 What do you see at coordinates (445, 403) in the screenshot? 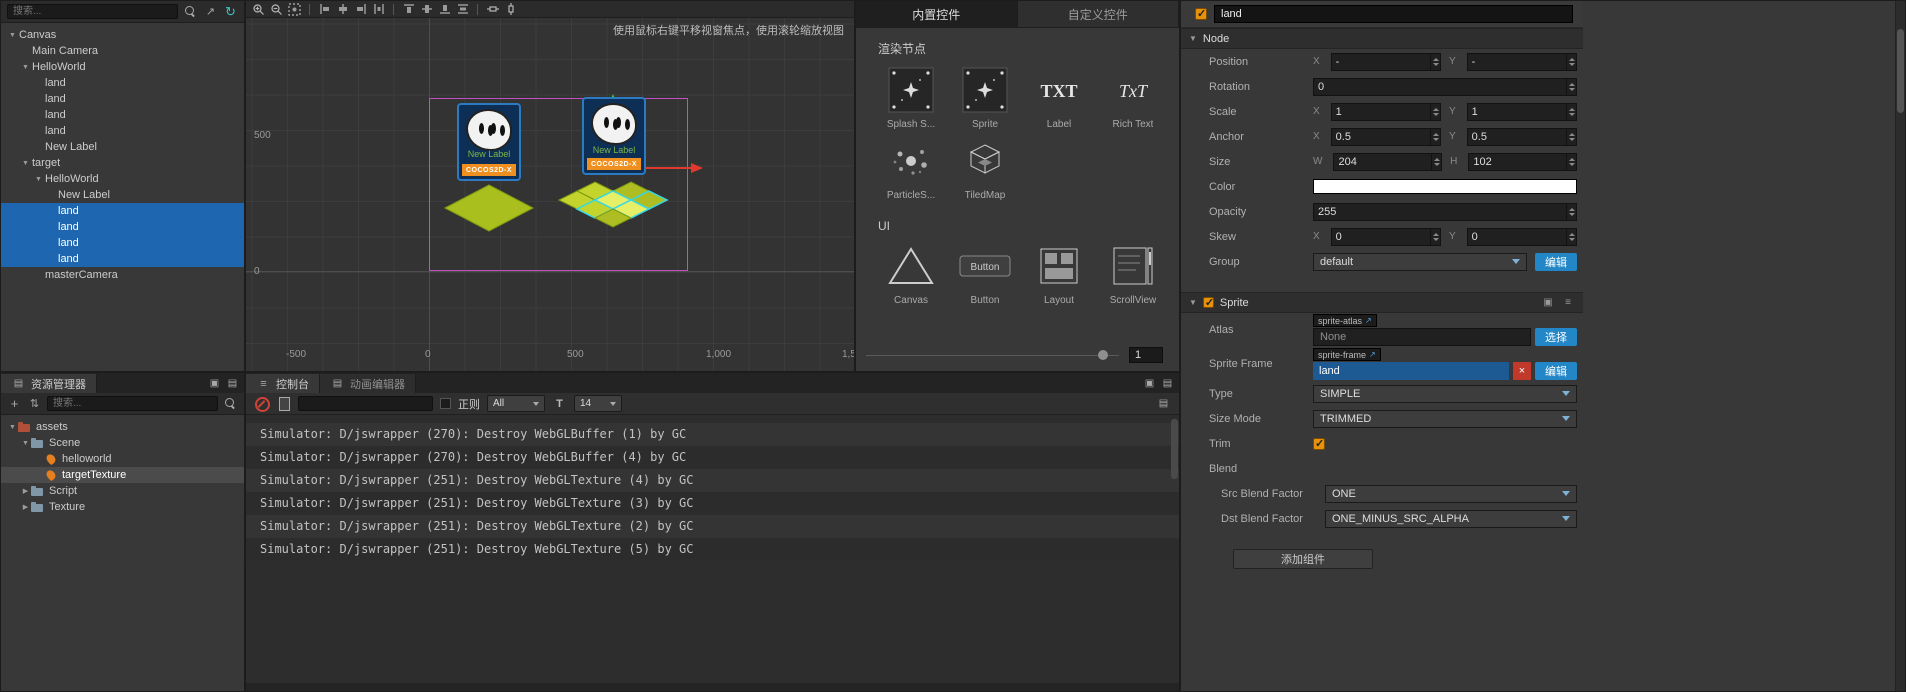
I see `regex-checkbox` at bounding box center [445, 403].